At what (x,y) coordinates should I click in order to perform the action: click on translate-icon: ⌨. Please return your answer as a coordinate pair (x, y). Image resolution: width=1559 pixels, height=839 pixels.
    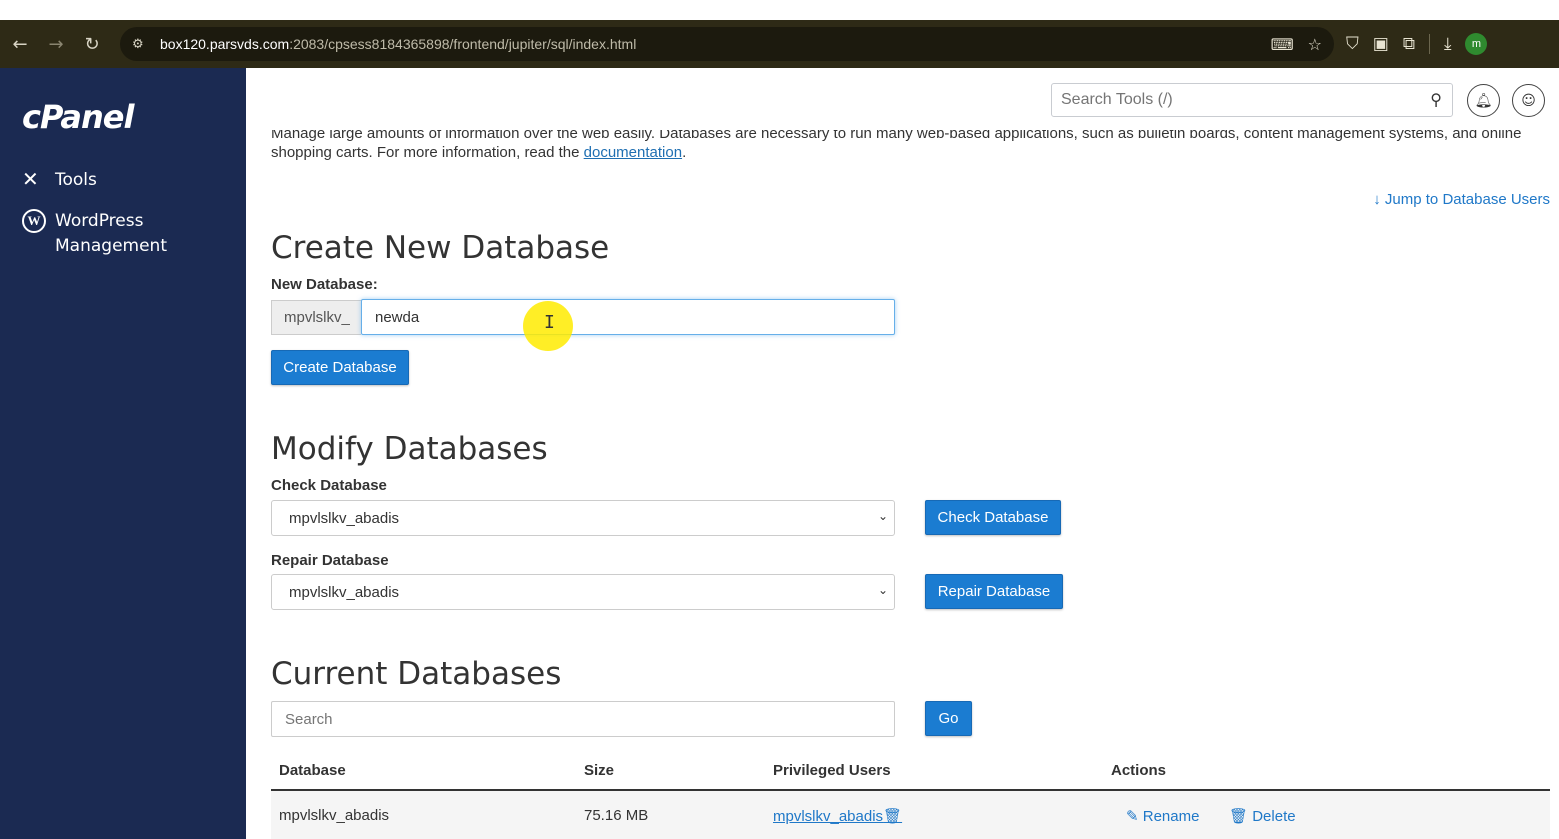
    Looking at the image, I should click on (1282, 44).